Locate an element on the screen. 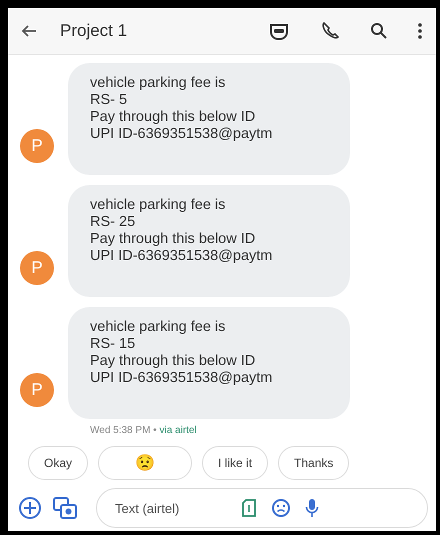  conversation-title: Project 1 is located at coordinates (94, 31).